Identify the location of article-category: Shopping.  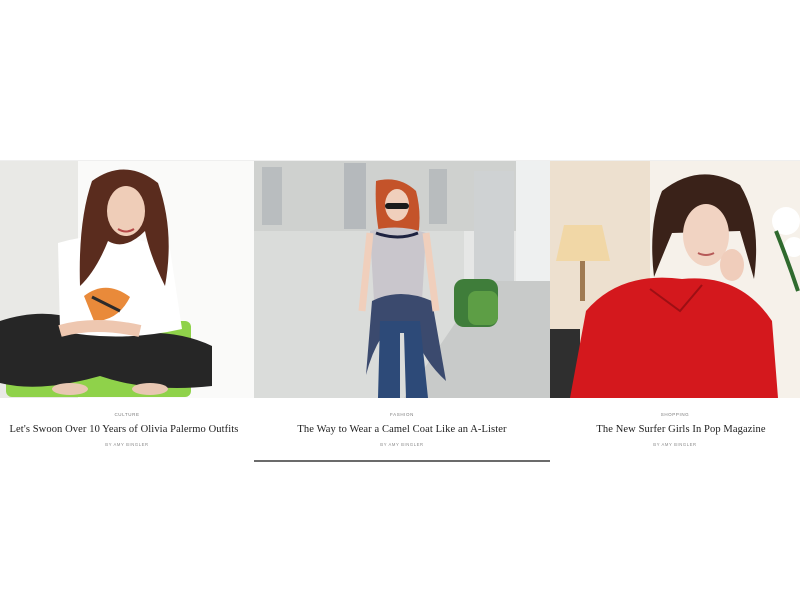
(675, 414).